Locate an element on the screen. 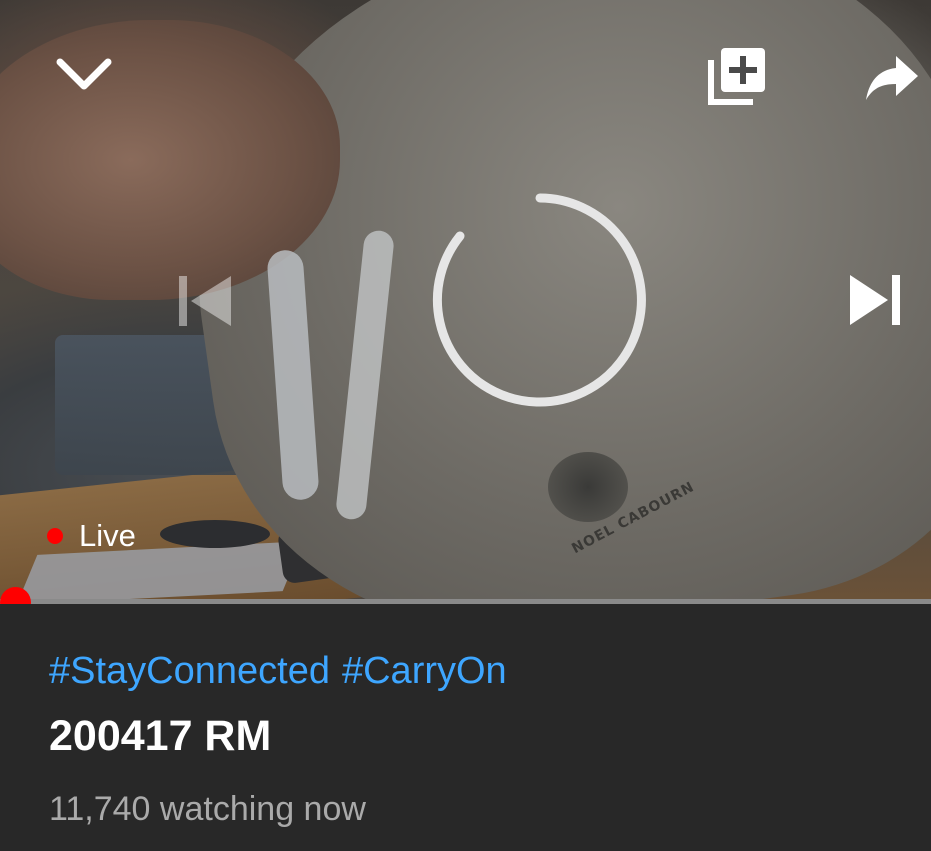  loading-spinner is located at coordinates (540, 300).